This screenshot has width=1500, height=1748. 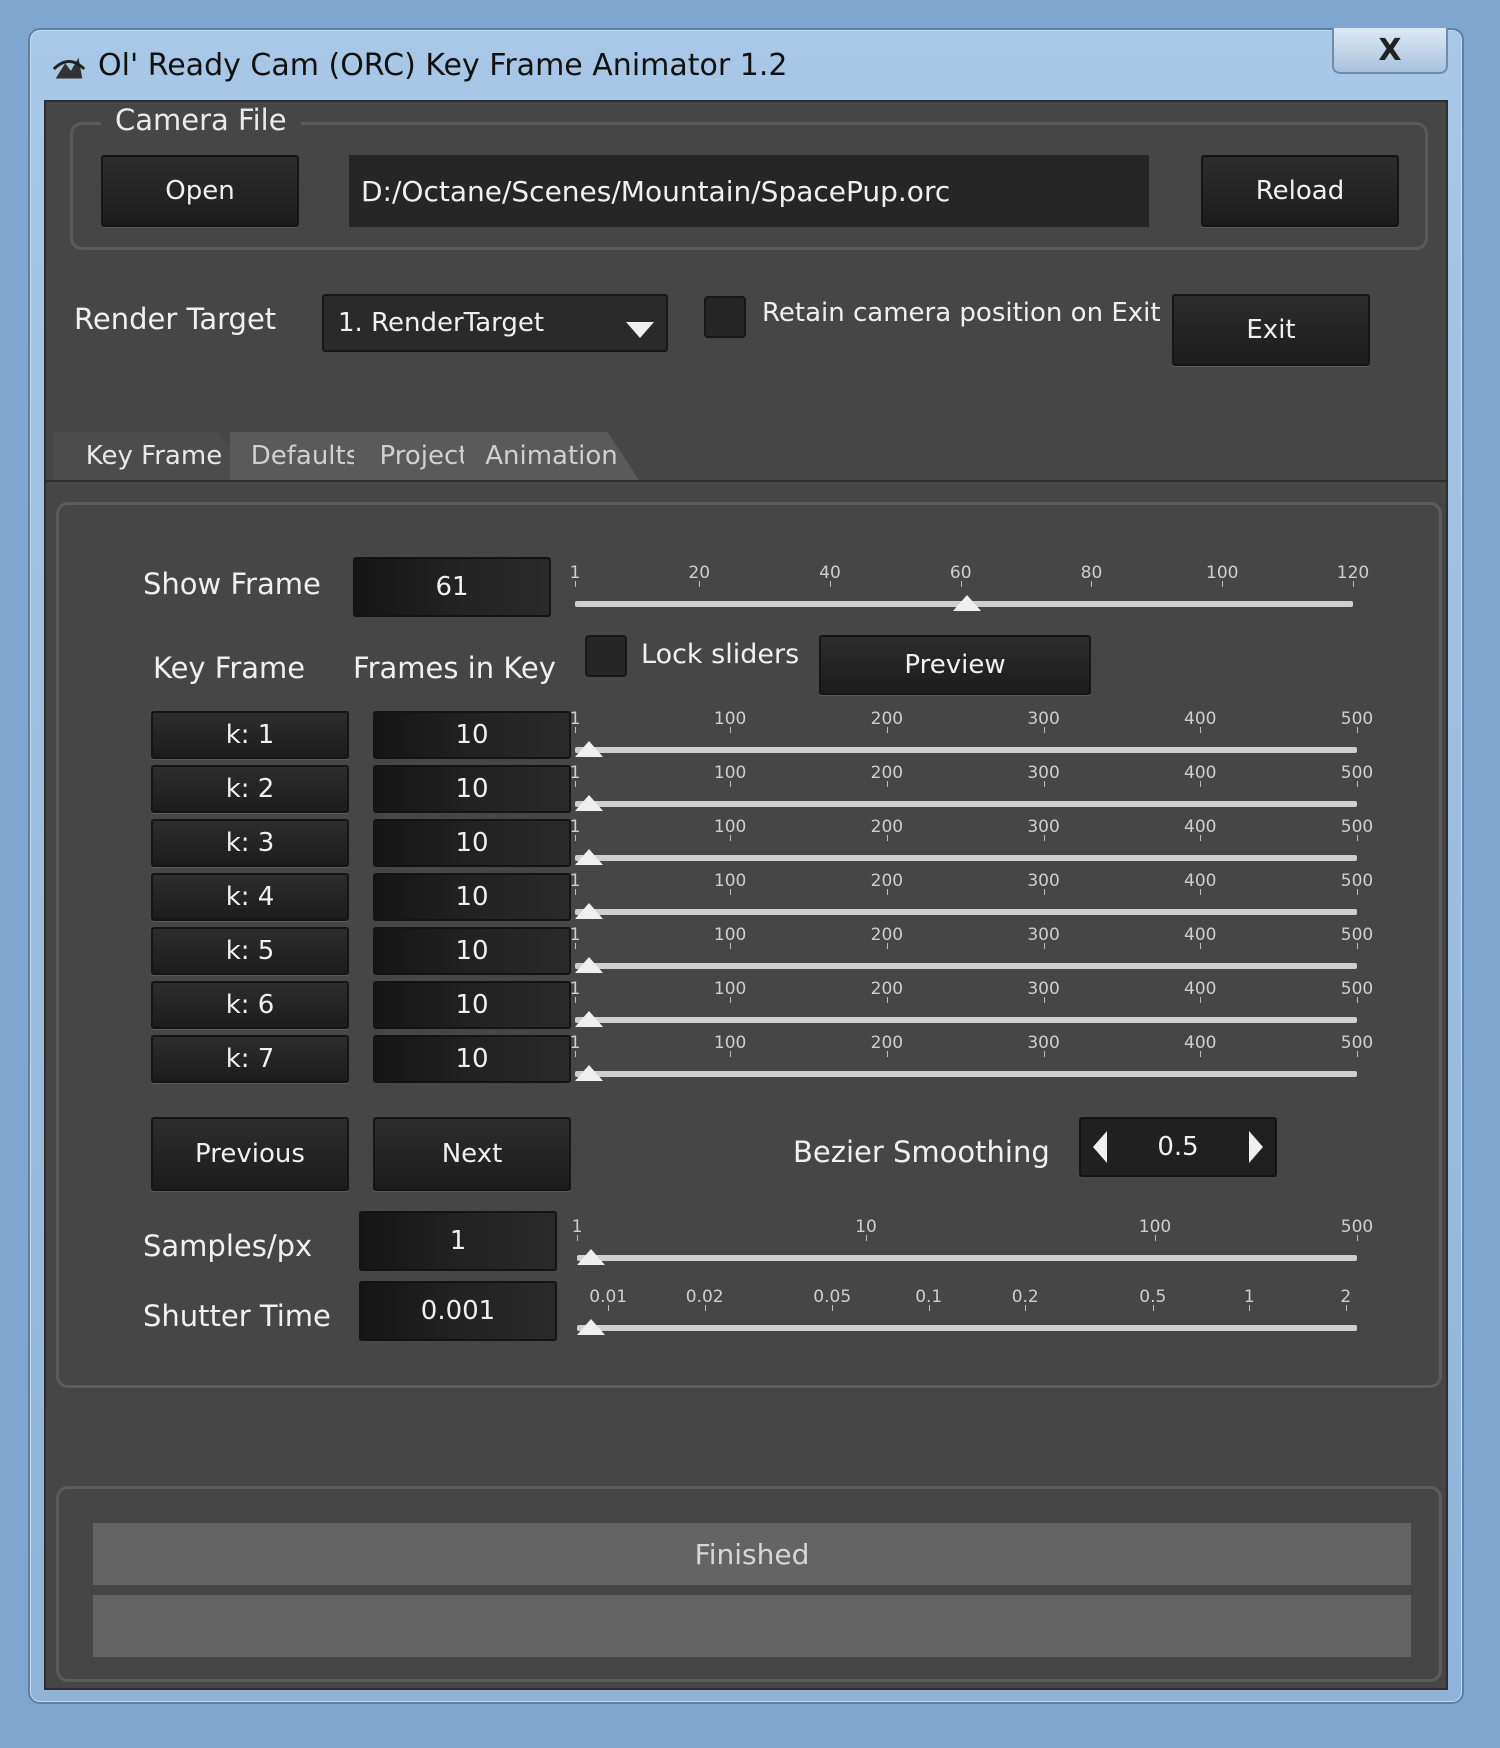 What do you see at coordinates (749, 457) in the screenshot?
I see `tab-bar: Key Frame Defaults Project Animation` at bounding box center [749, 457].